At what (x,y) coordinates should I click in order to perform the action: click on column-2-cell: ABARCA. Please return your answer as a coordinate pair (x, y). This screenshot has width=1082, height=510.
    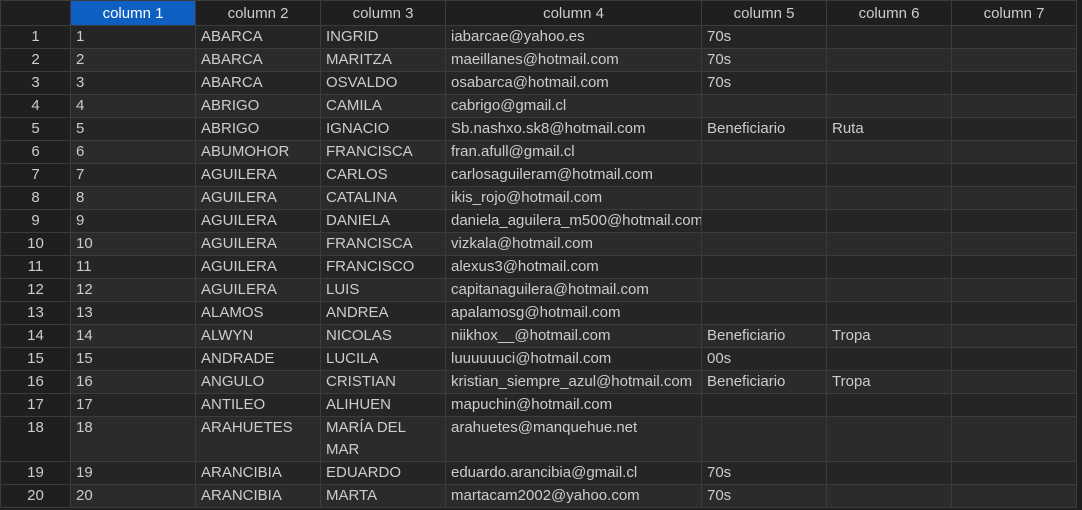
    Looking at the image, I should click on (258, 60).